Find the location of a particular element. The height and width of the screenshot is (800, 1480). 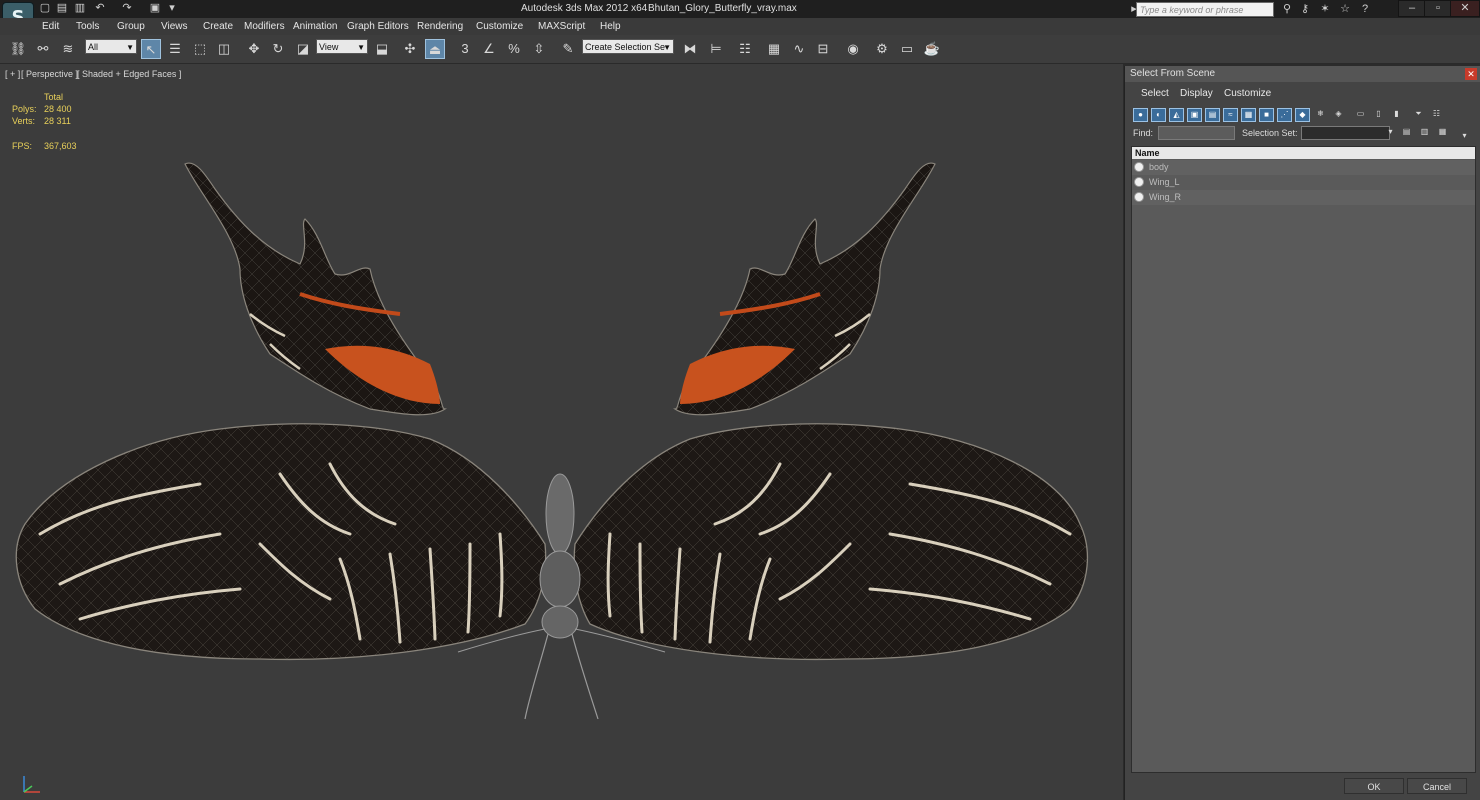

display-bones-icon: ⋰ is located at coordinates (1284, 115).